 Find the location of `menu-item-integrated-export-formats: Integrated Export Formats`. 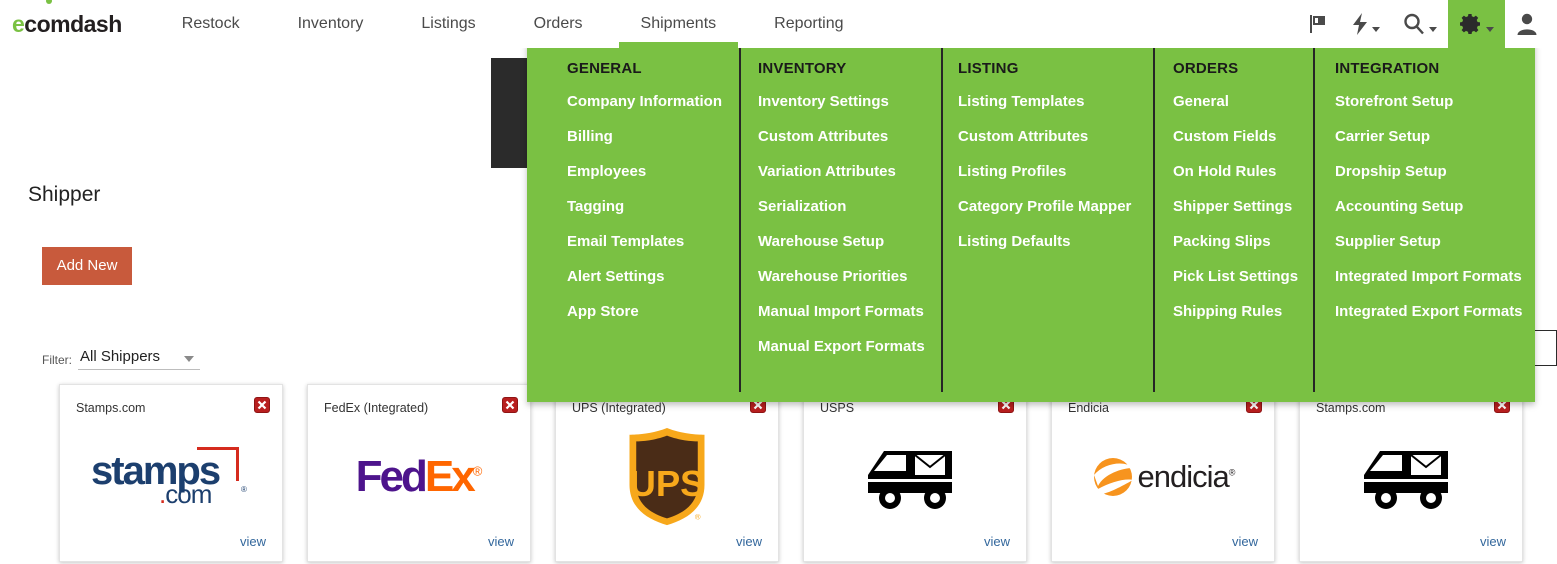

menu-item-integrated-export-formats: Integrated Export Formats is located at coordinates (1435, 311).